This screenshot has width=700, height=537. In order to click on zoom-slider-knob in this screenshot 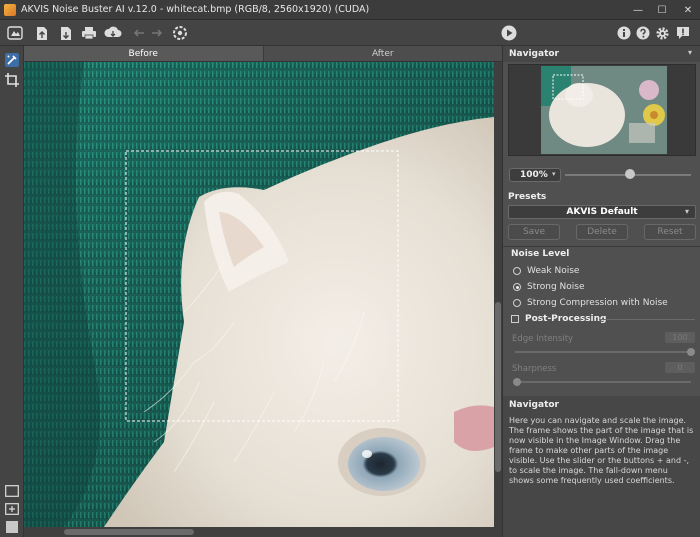, I will do `click(630, 174)`.